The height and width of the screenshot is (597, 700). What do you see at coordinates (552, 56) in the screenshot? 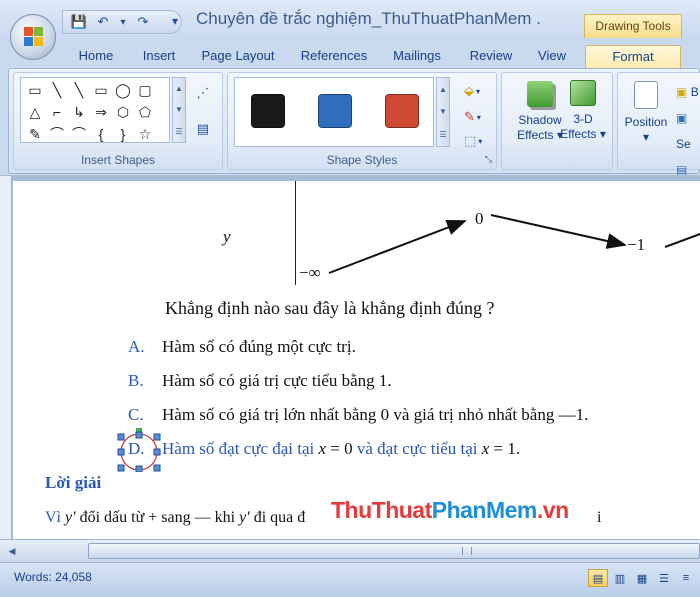
I see `tab-view: View` at bounding box center [552, 56].